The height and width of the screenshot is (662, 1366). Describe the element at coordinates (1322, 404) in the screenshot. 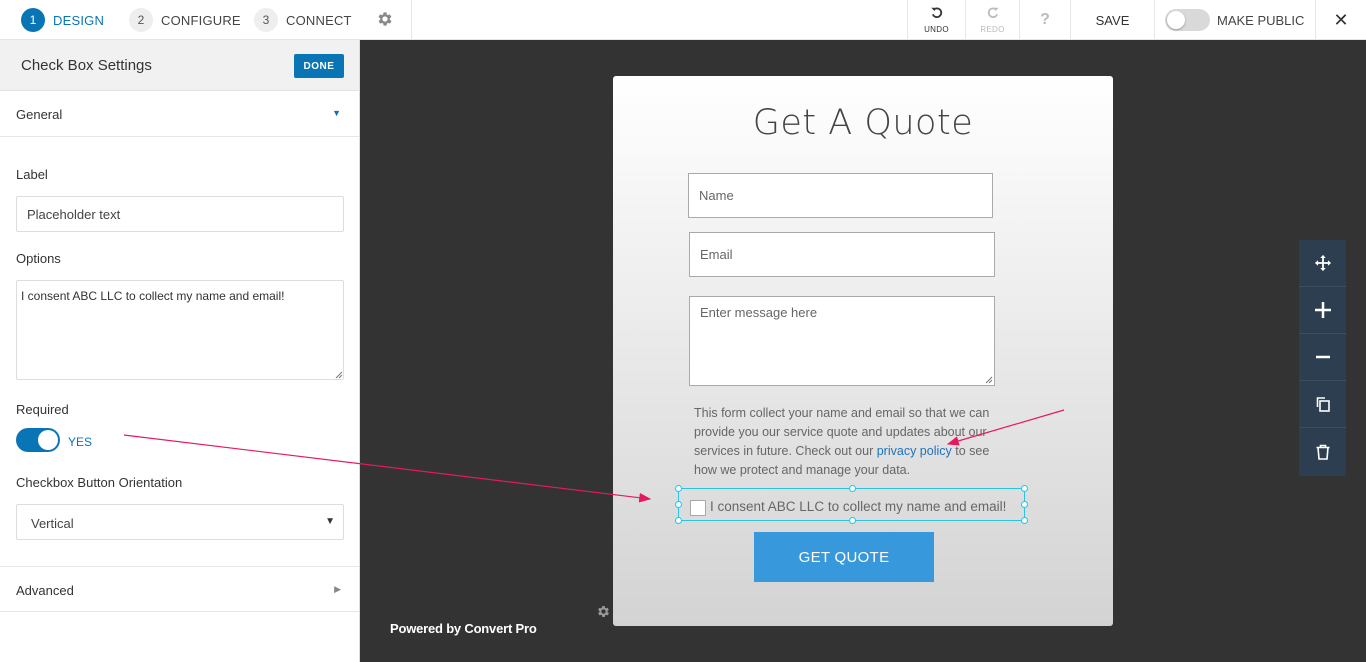

I see `copy-icon` at that location.